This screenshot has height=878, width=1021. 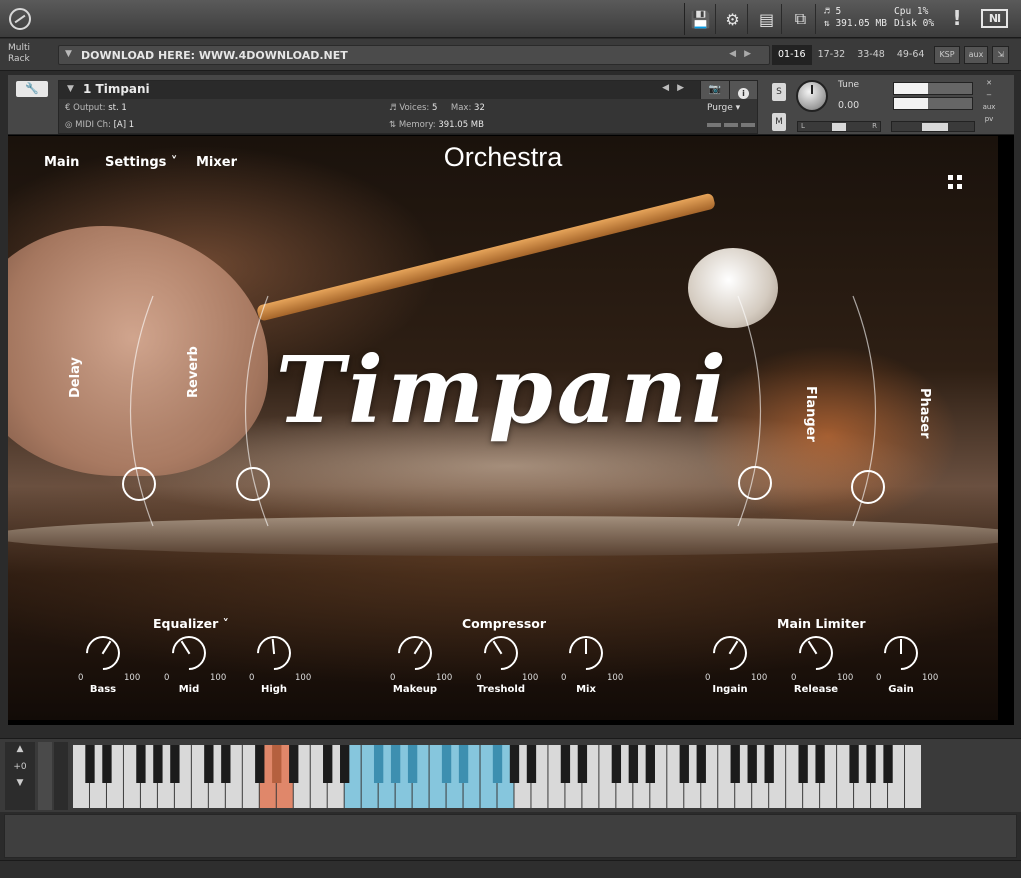 What do you see at coordinates (191, 623) in the screenshot?
I see `equalizer-title: Equalizer ˅` at bounding box center [191, 623].